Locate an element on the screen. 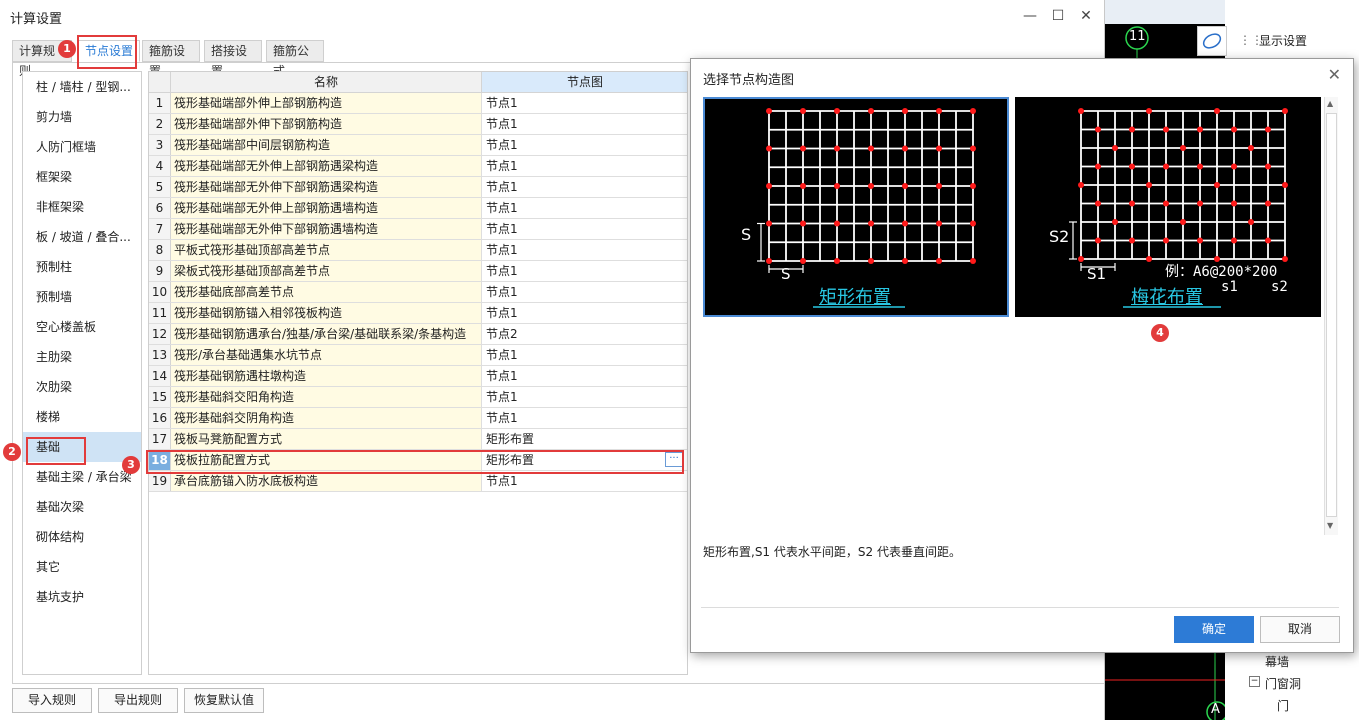 The image size is (1359, 723). tree-item-door: 门 is located at coordinates (1283, 705).